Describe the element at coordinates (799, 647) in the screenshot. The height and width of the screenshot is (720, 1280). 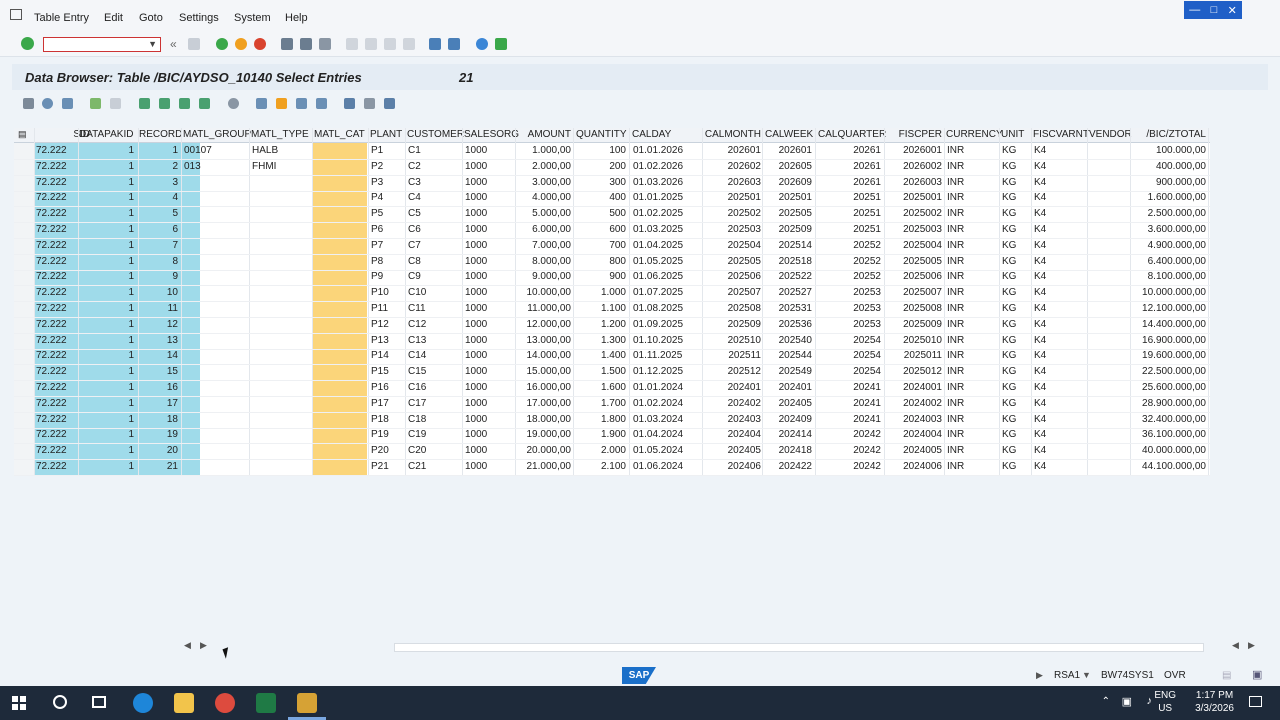
I see `scroll-track` at that location.